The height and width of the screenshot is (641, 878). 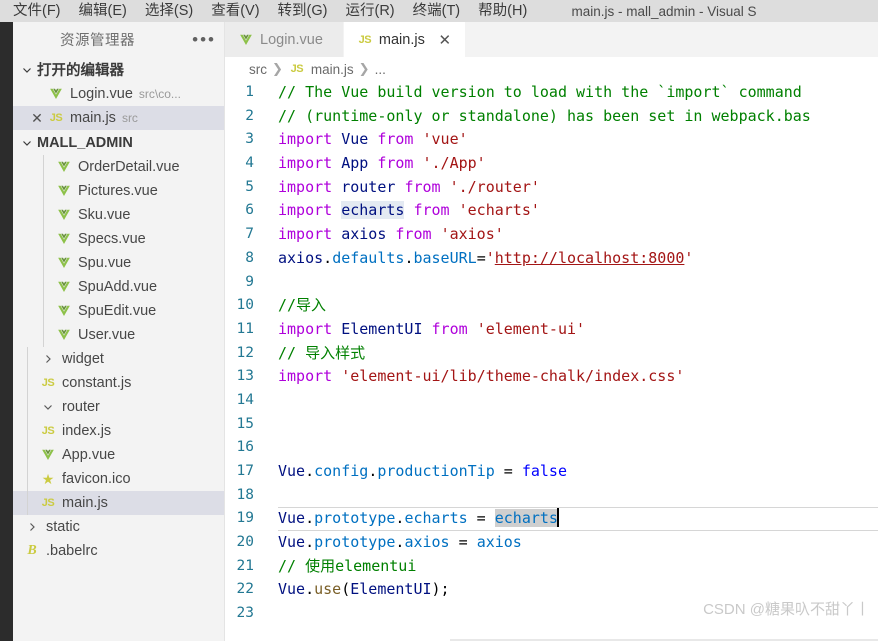 I want to click on menu-file: 文件(F), so click(x=37, y=11).